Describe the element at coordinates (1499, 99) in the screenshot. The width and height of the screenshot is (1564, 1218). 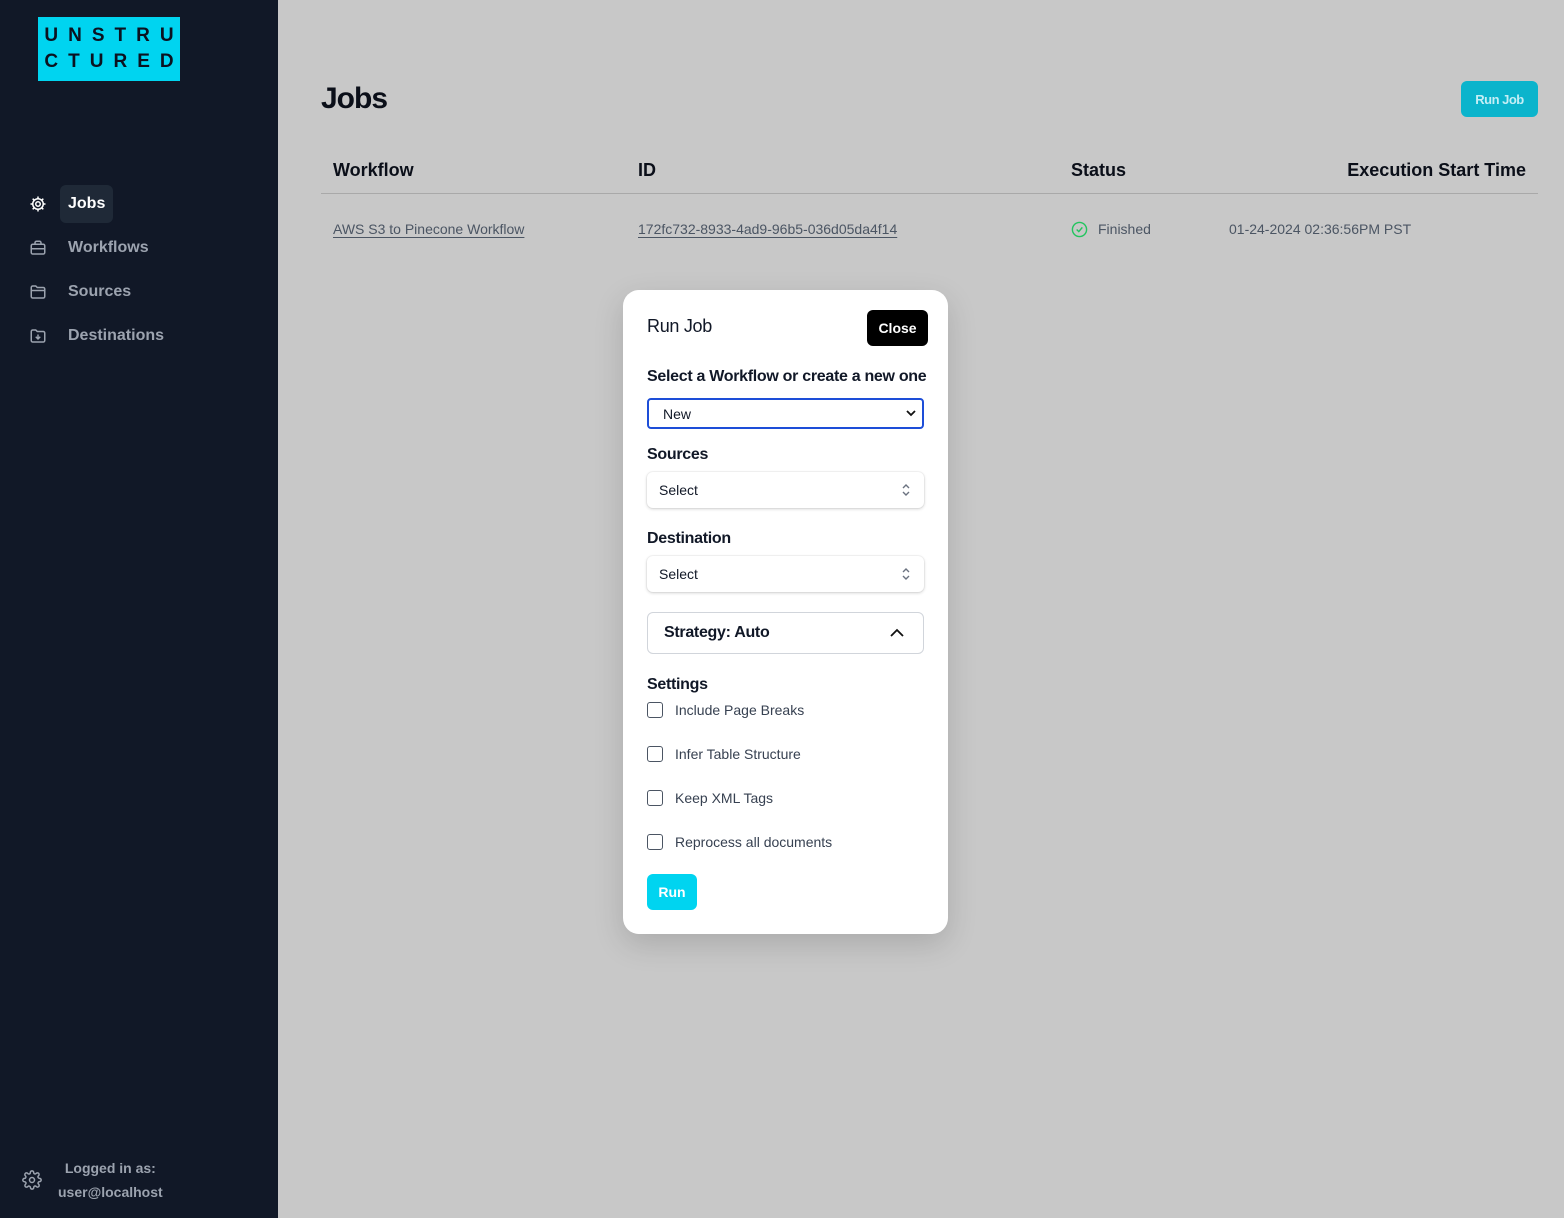
I see `run-job-button: Run Job` at that location.